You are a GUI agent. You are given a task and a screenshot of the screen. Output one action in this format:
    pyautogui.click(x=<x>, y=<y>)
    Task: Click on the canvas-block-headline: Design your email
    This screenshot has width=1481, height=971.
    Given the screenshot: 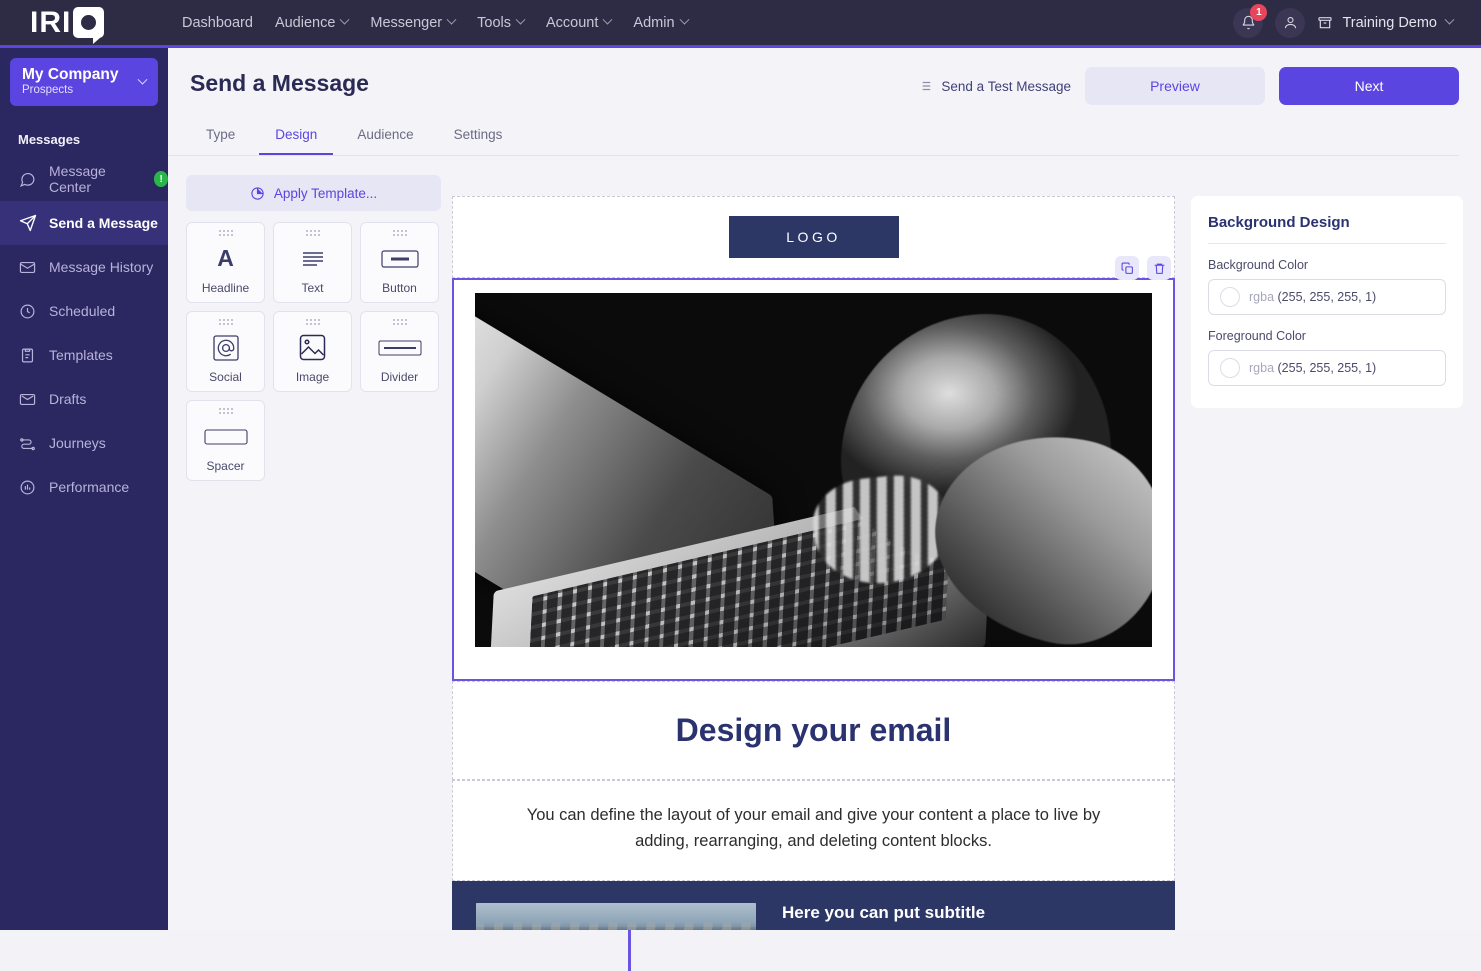 What is the action you would take?
    pyautogui.click(x=813, y=730)
    